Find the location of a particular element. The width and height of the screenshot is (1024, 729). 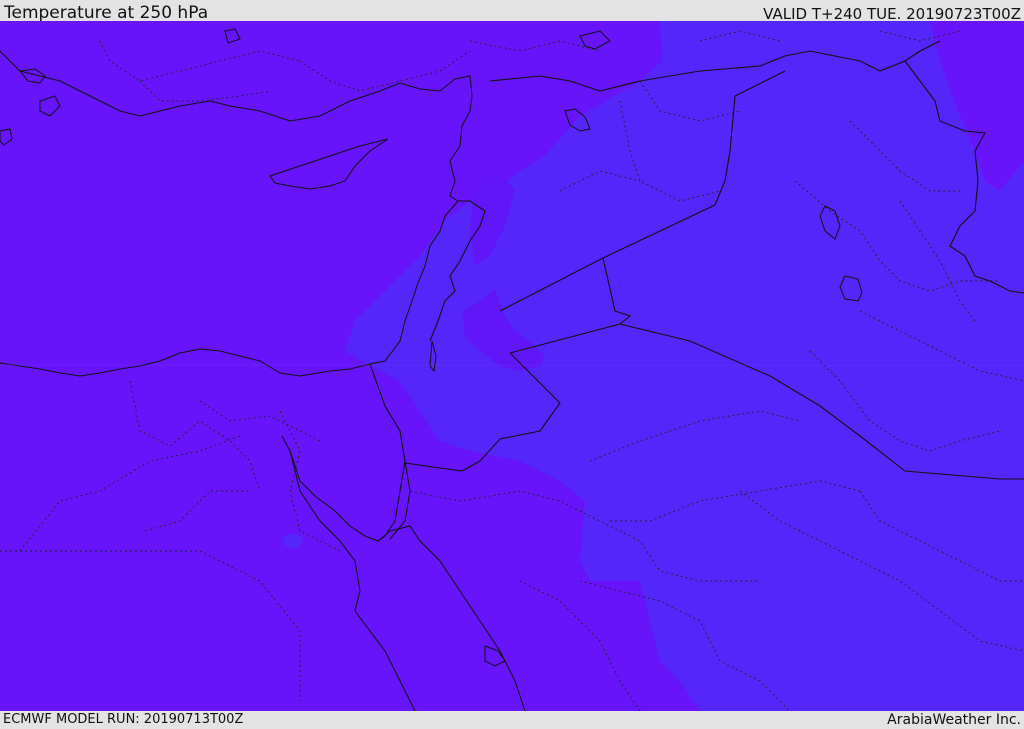

map-title: Temperature at 250 hPa is located at coordinates (106, 13).